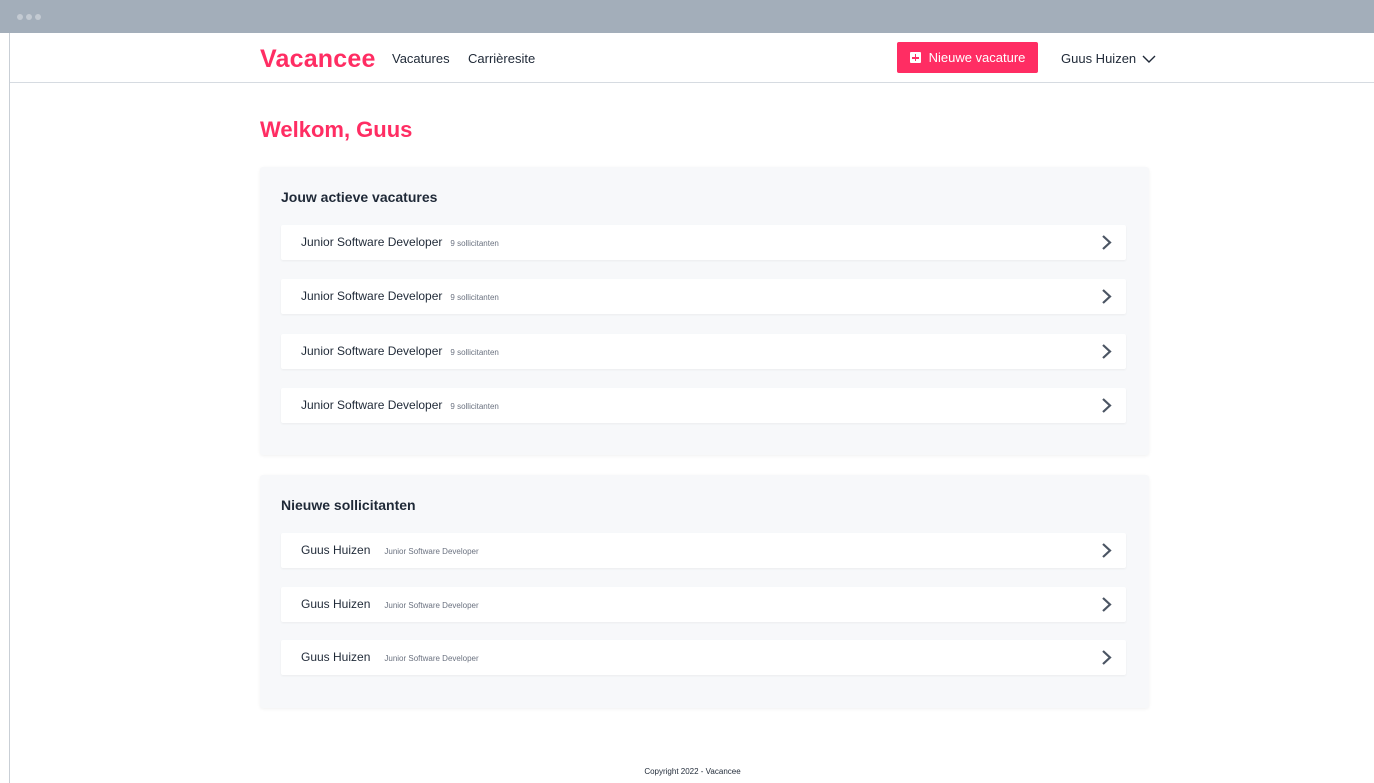  Describe the element at coordinates (359, 197) in the screenshot. I see `active-vacancies-title: Jouw actieve vacatures` at that location.